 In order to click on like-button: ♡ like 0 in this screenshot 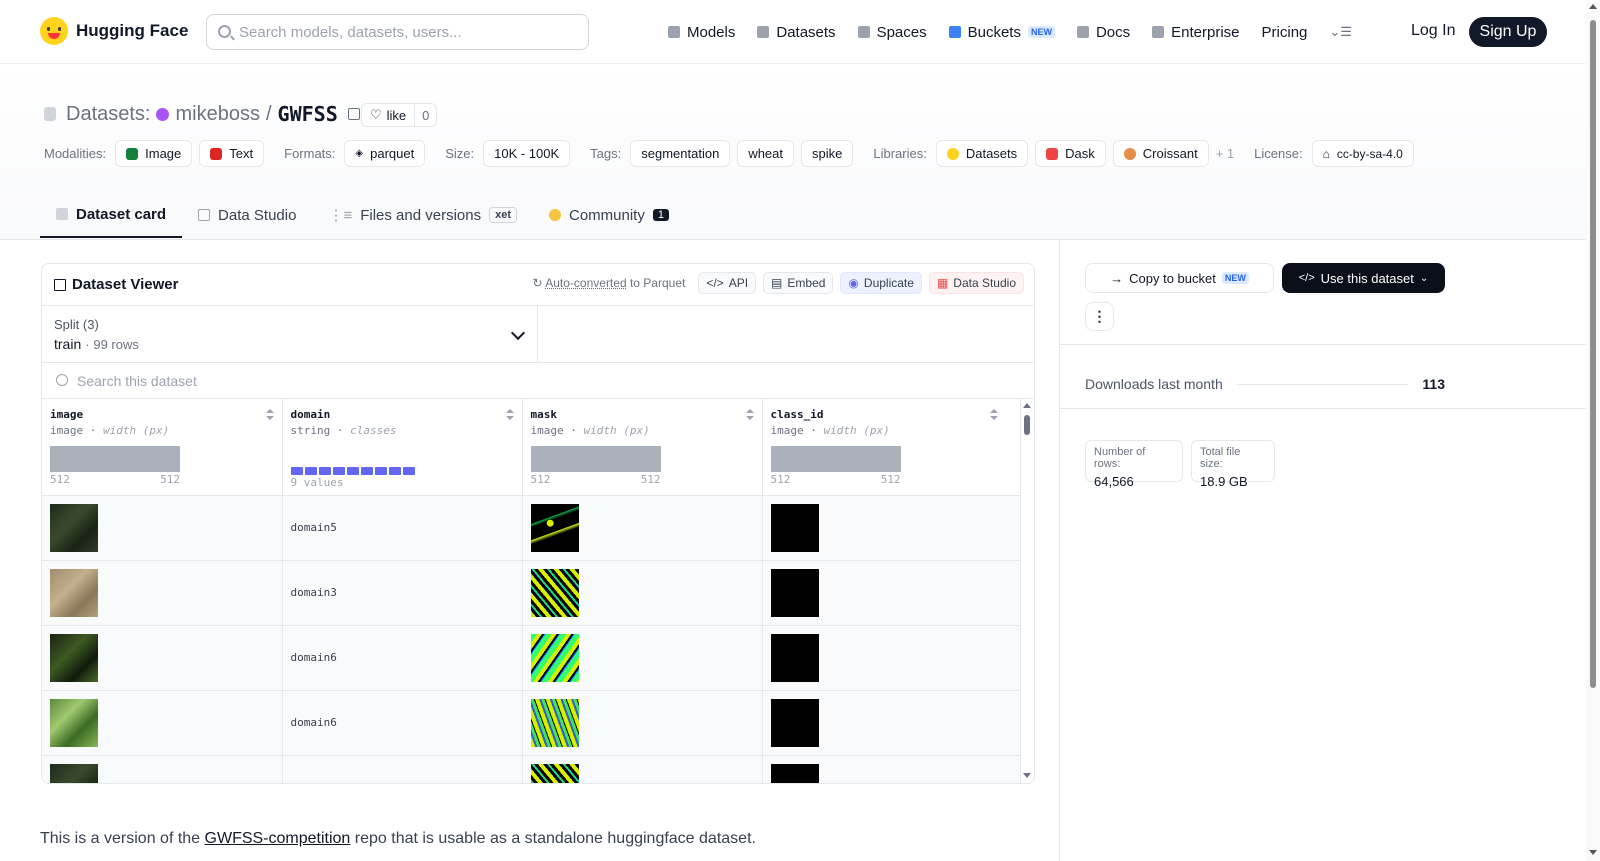, I will do `click(399, 115)`.